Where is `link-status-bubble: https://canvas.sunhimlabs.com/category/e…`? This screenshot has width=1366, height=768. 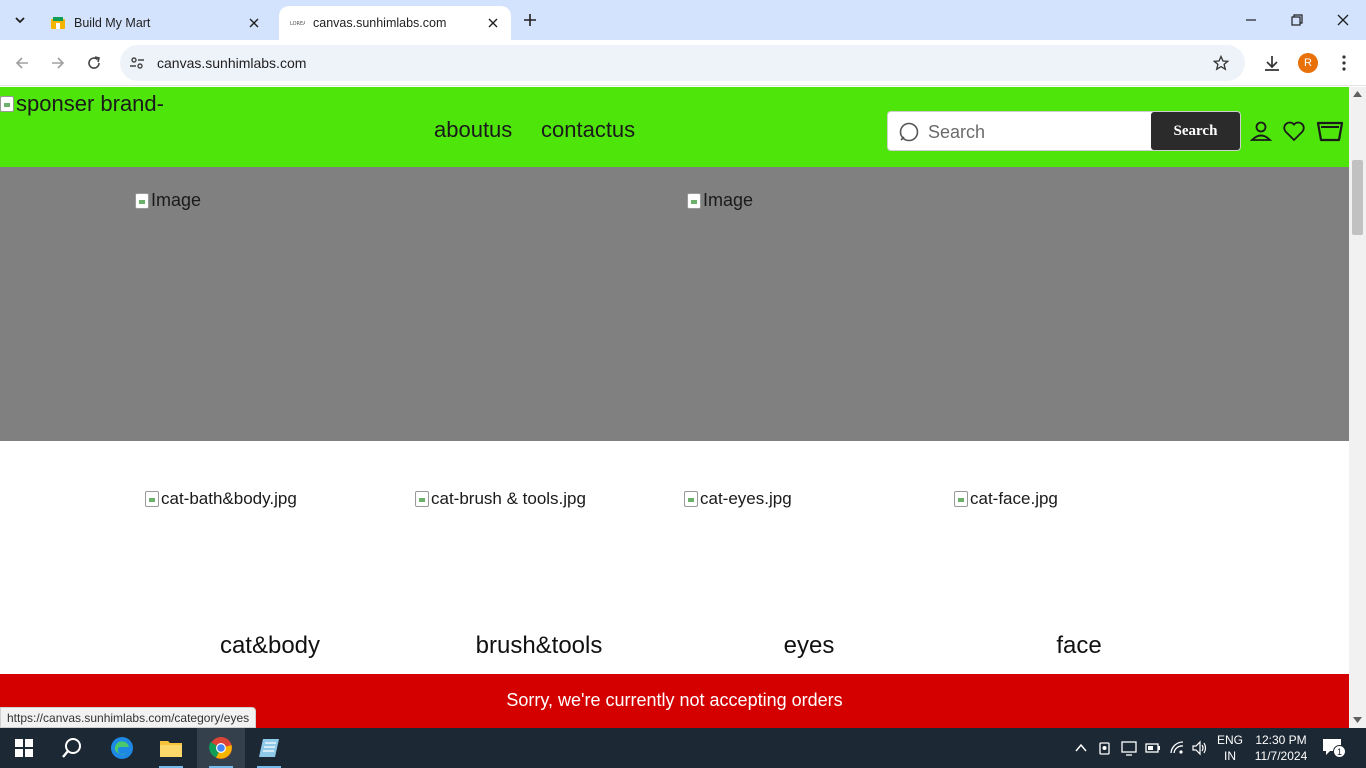 link-status-bubble: https://canvas.sunhimlabs.com/category/e… is located at coordinates (128, 717).